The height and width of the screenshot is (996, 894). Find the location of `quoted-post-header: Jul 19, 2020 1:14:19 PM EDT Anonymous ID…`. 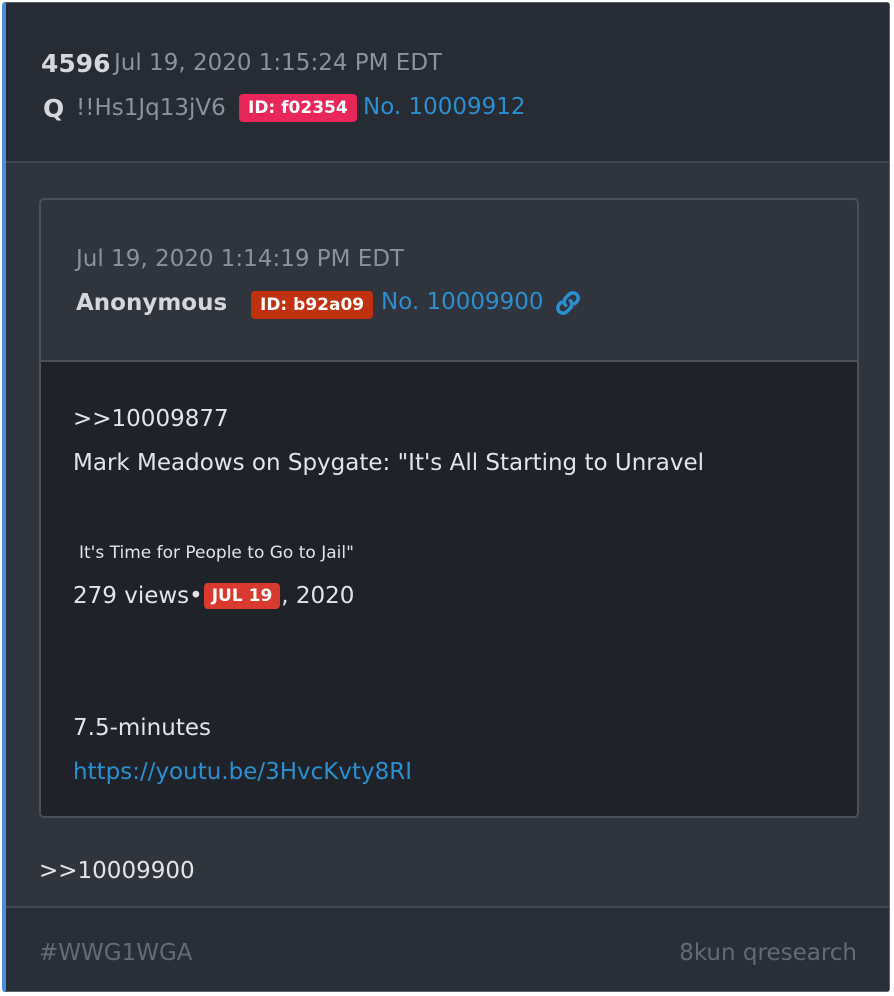

quoted-post-header: Jul 19, 2020 1:14:19 PM EDT Anonymous ID… is located at coordinates (449, 281).